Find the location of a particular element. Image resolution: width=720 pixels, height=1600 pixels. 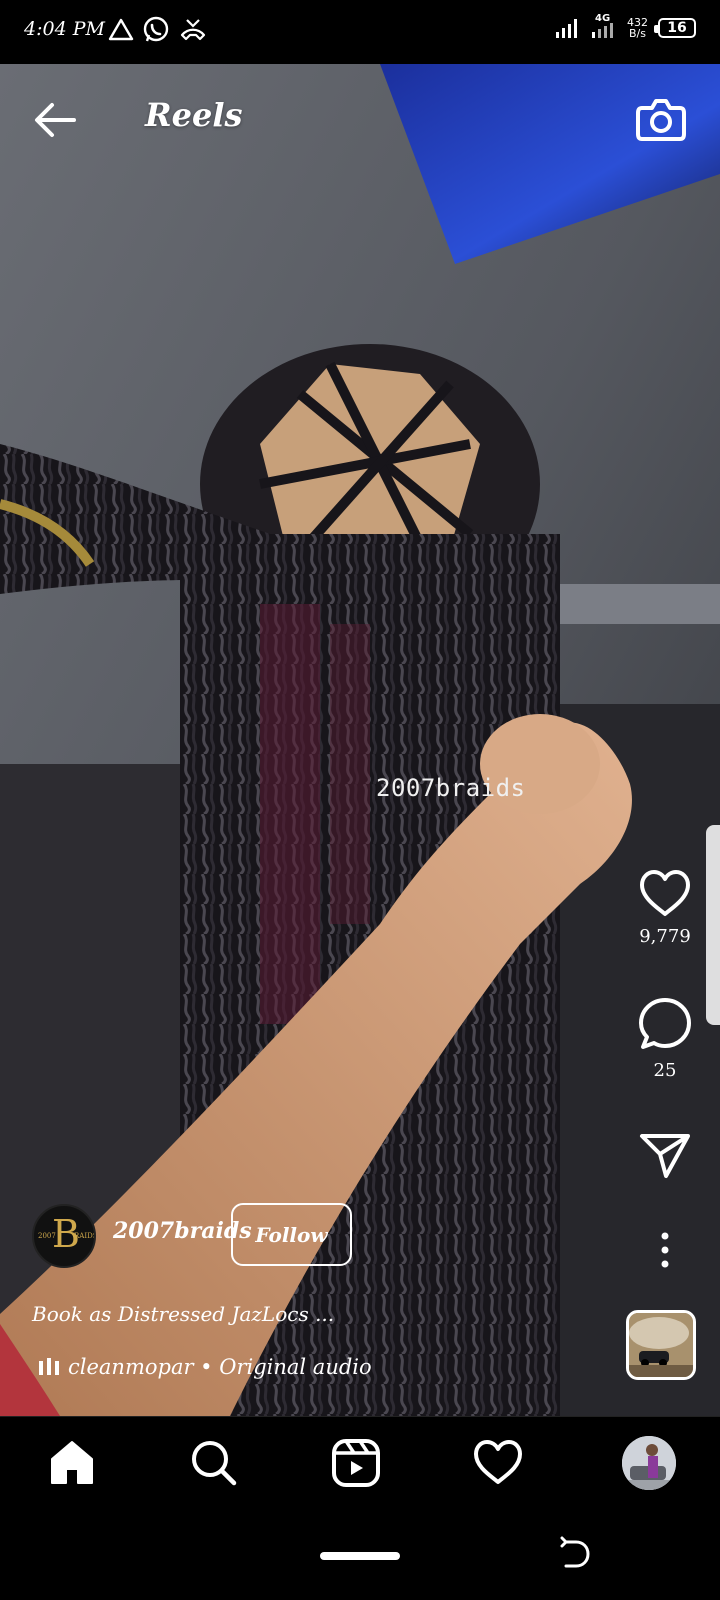

activity-heart-icon is located at coordinates (498, 1463).